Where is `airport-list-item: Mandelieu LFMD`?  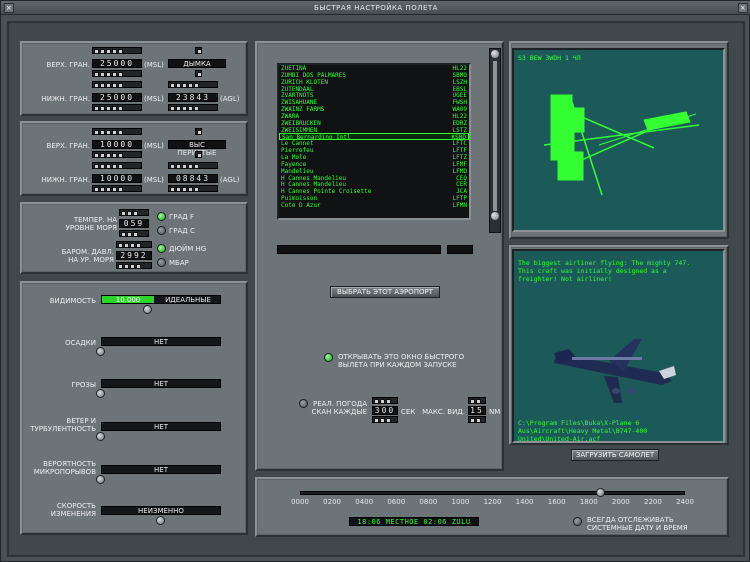
airport-list-item: Mandelieu LFMD is located at coordinates (374, 171).